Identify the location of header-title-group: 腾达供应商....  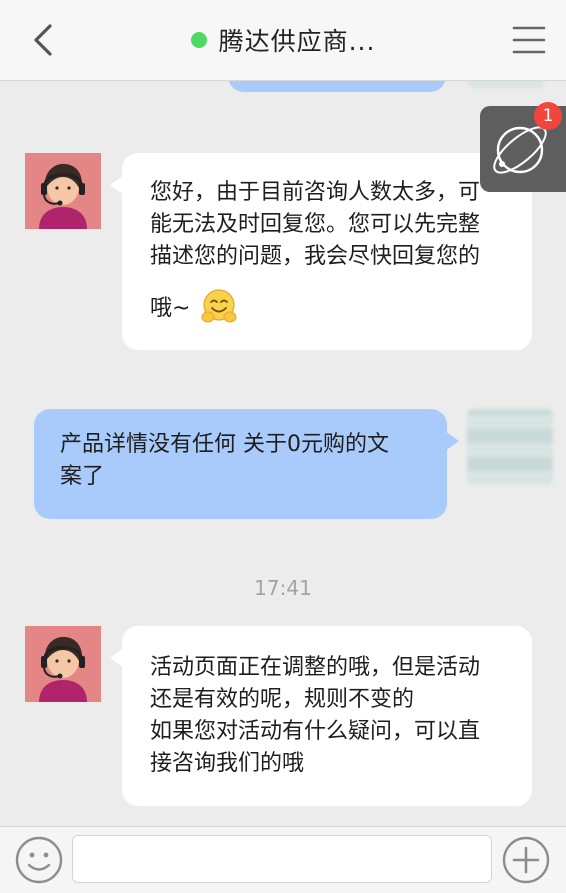
(283, 40).